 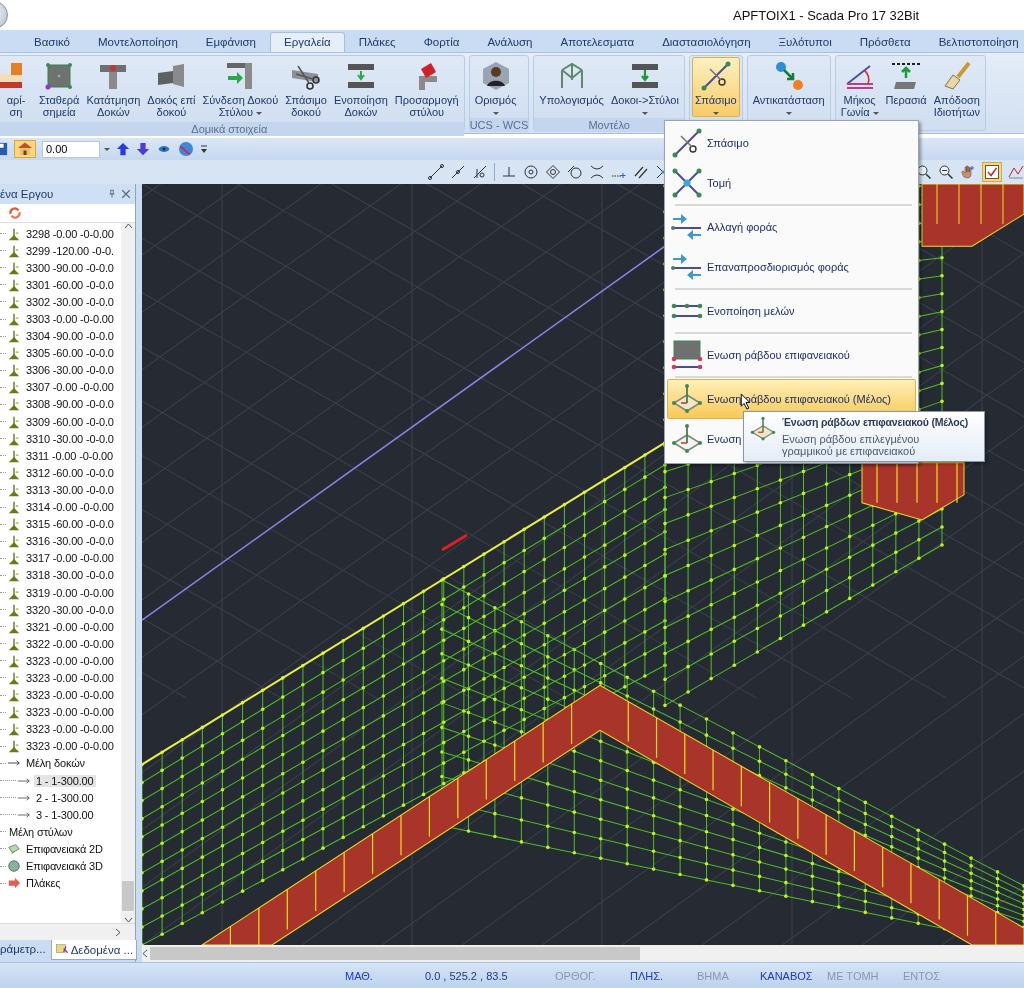 What do you see at coordinates (644, 87) in the screenshot?
I see `ribbon-button: Δοκοι->Στύλοι` at bounding box center [644, 87].